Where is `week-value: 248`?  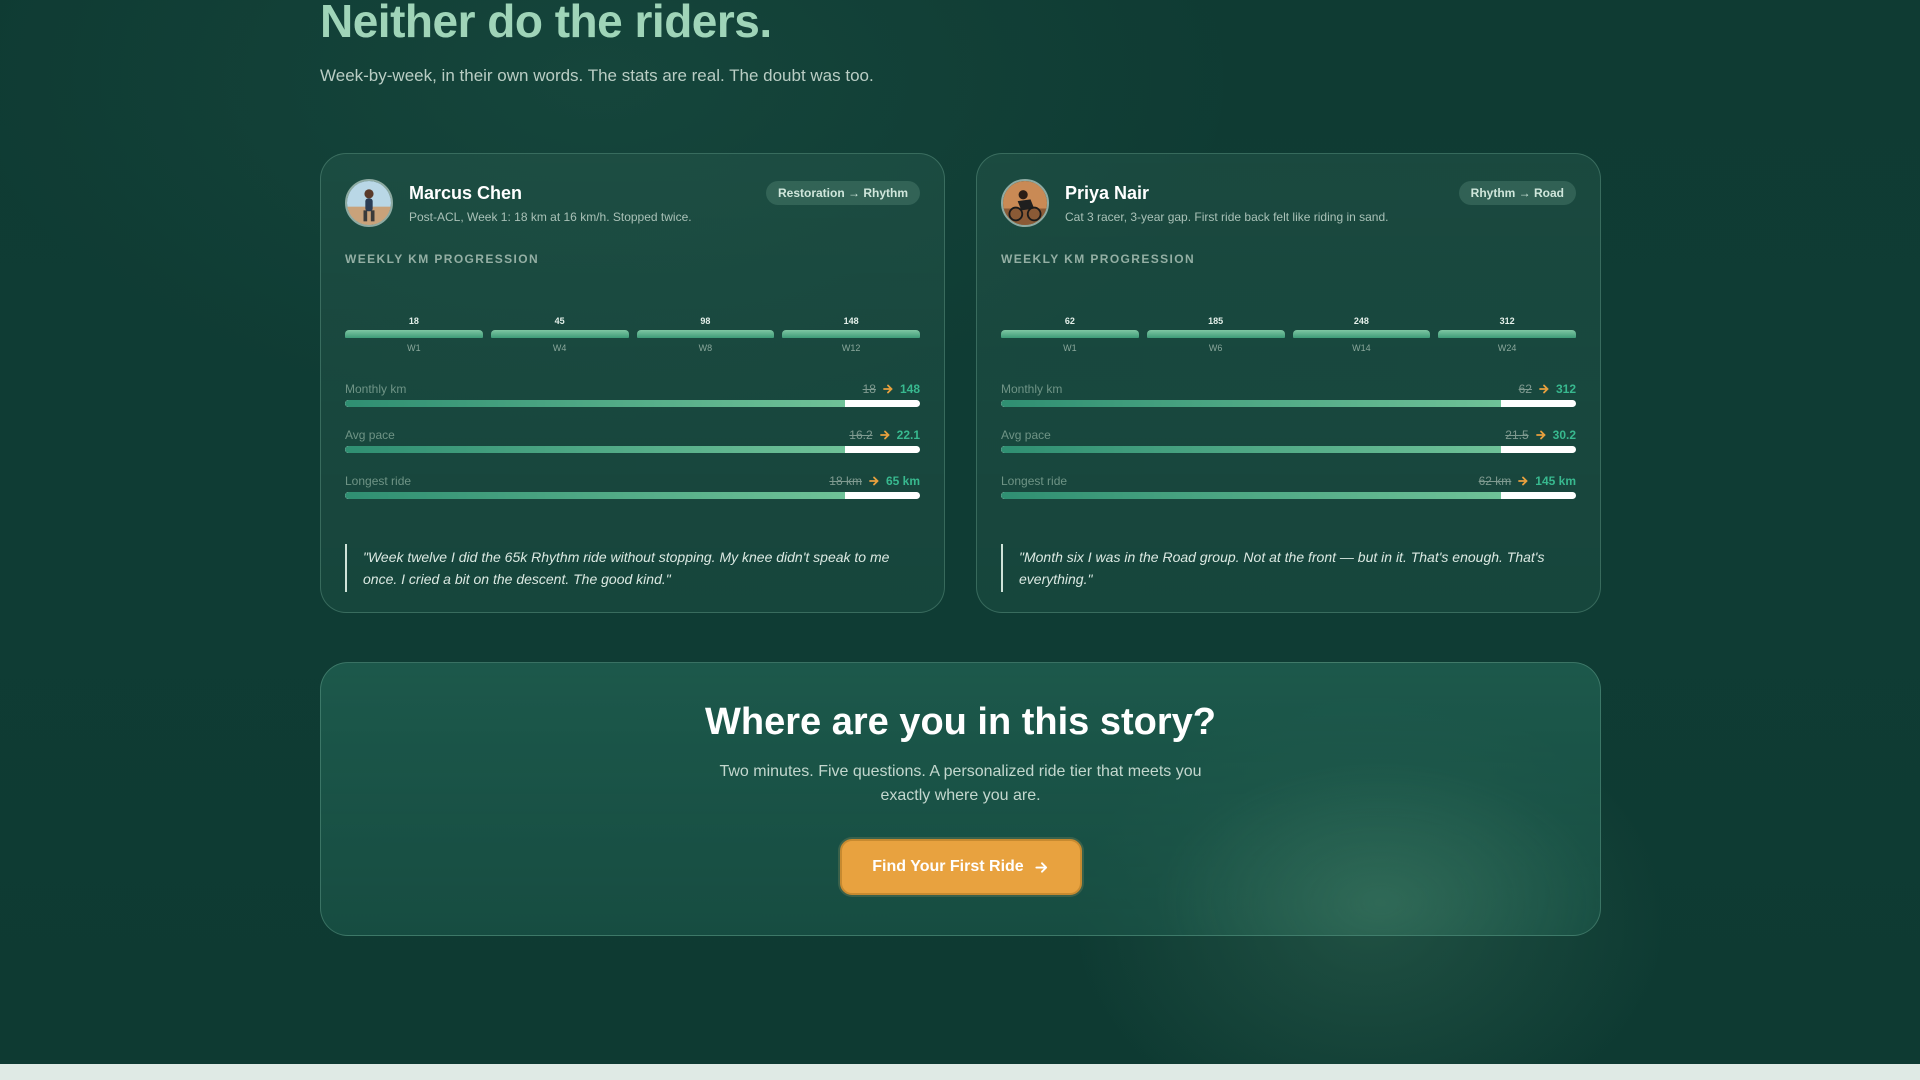
week-value: 248 is located at coordinates (1361, 321).